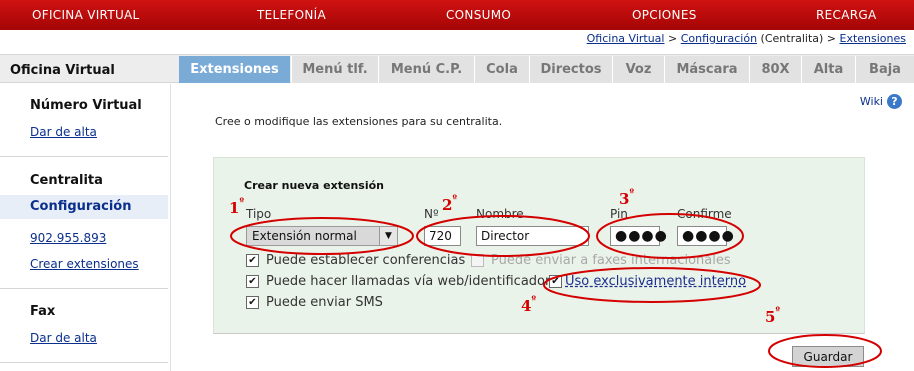  I want to click on chk-conferencias-label: Puede establecer conferencias, so click(366, 260).